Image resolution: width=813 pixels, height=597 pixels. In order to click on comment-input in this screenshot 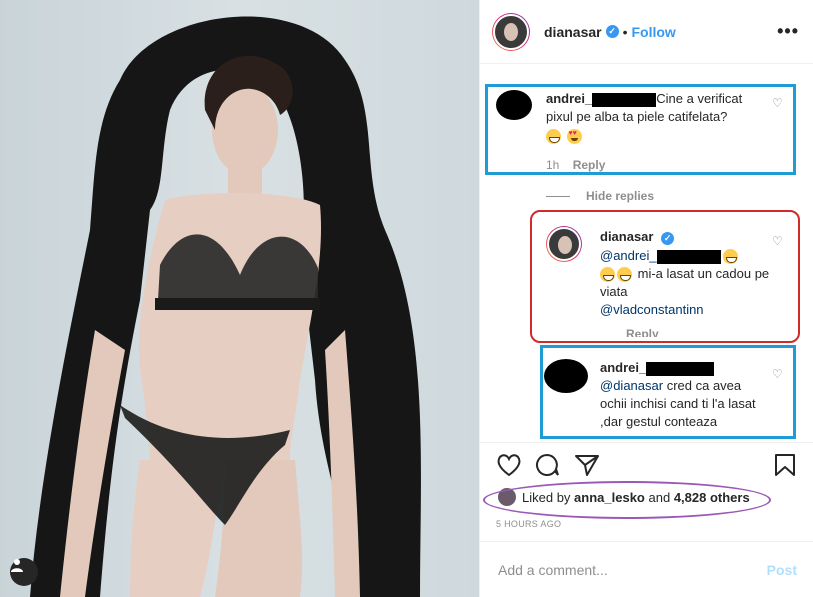, I will do `click(631, 569)`.